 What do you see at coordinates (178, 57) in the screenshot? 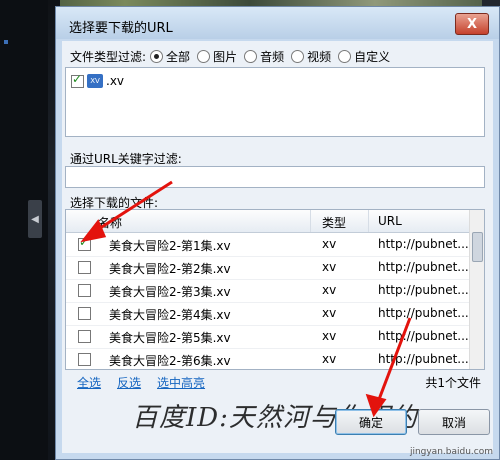
I see `radio-all-label: 全部` at bounding box center [178, 57].